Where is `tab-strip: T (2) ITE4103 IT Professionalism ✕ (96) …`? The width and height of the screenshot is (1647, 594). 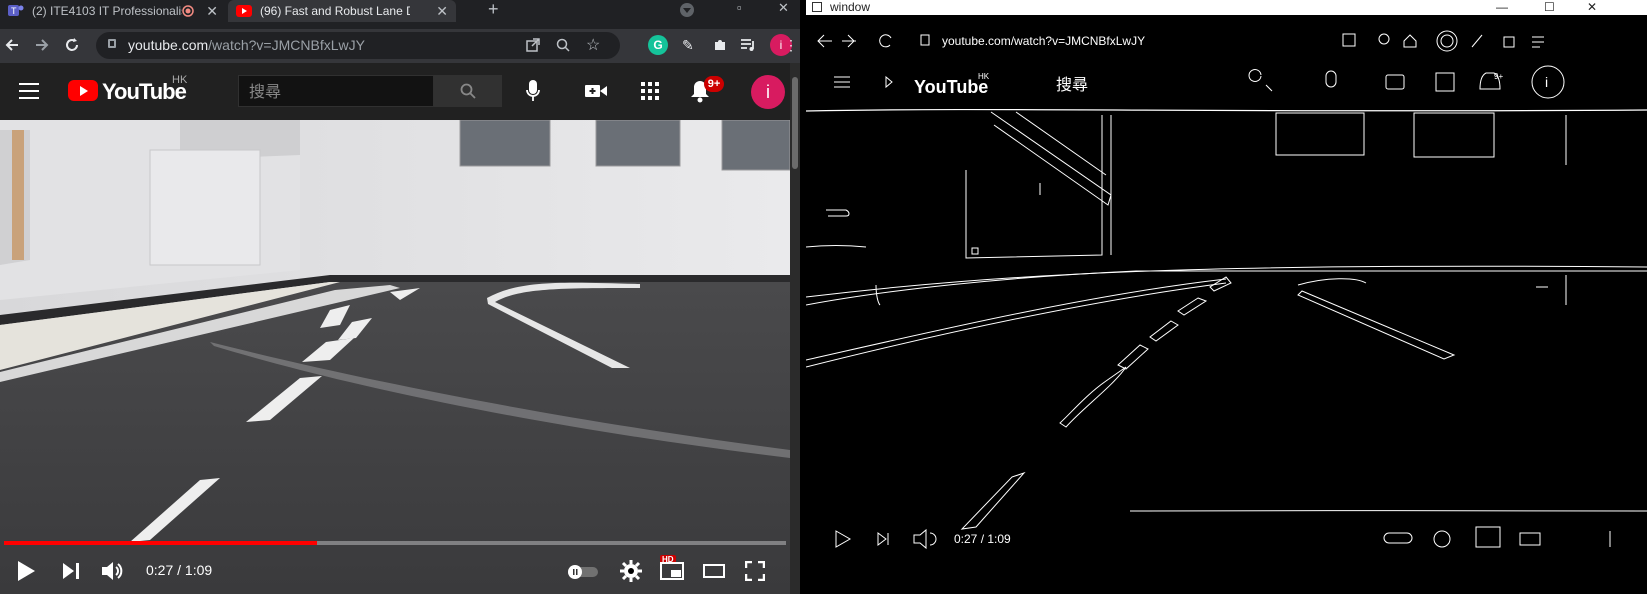
tab-strip: T (2) ITE4103 IT Professionalism ✕ (96) … is located at coordinates (400, 11).